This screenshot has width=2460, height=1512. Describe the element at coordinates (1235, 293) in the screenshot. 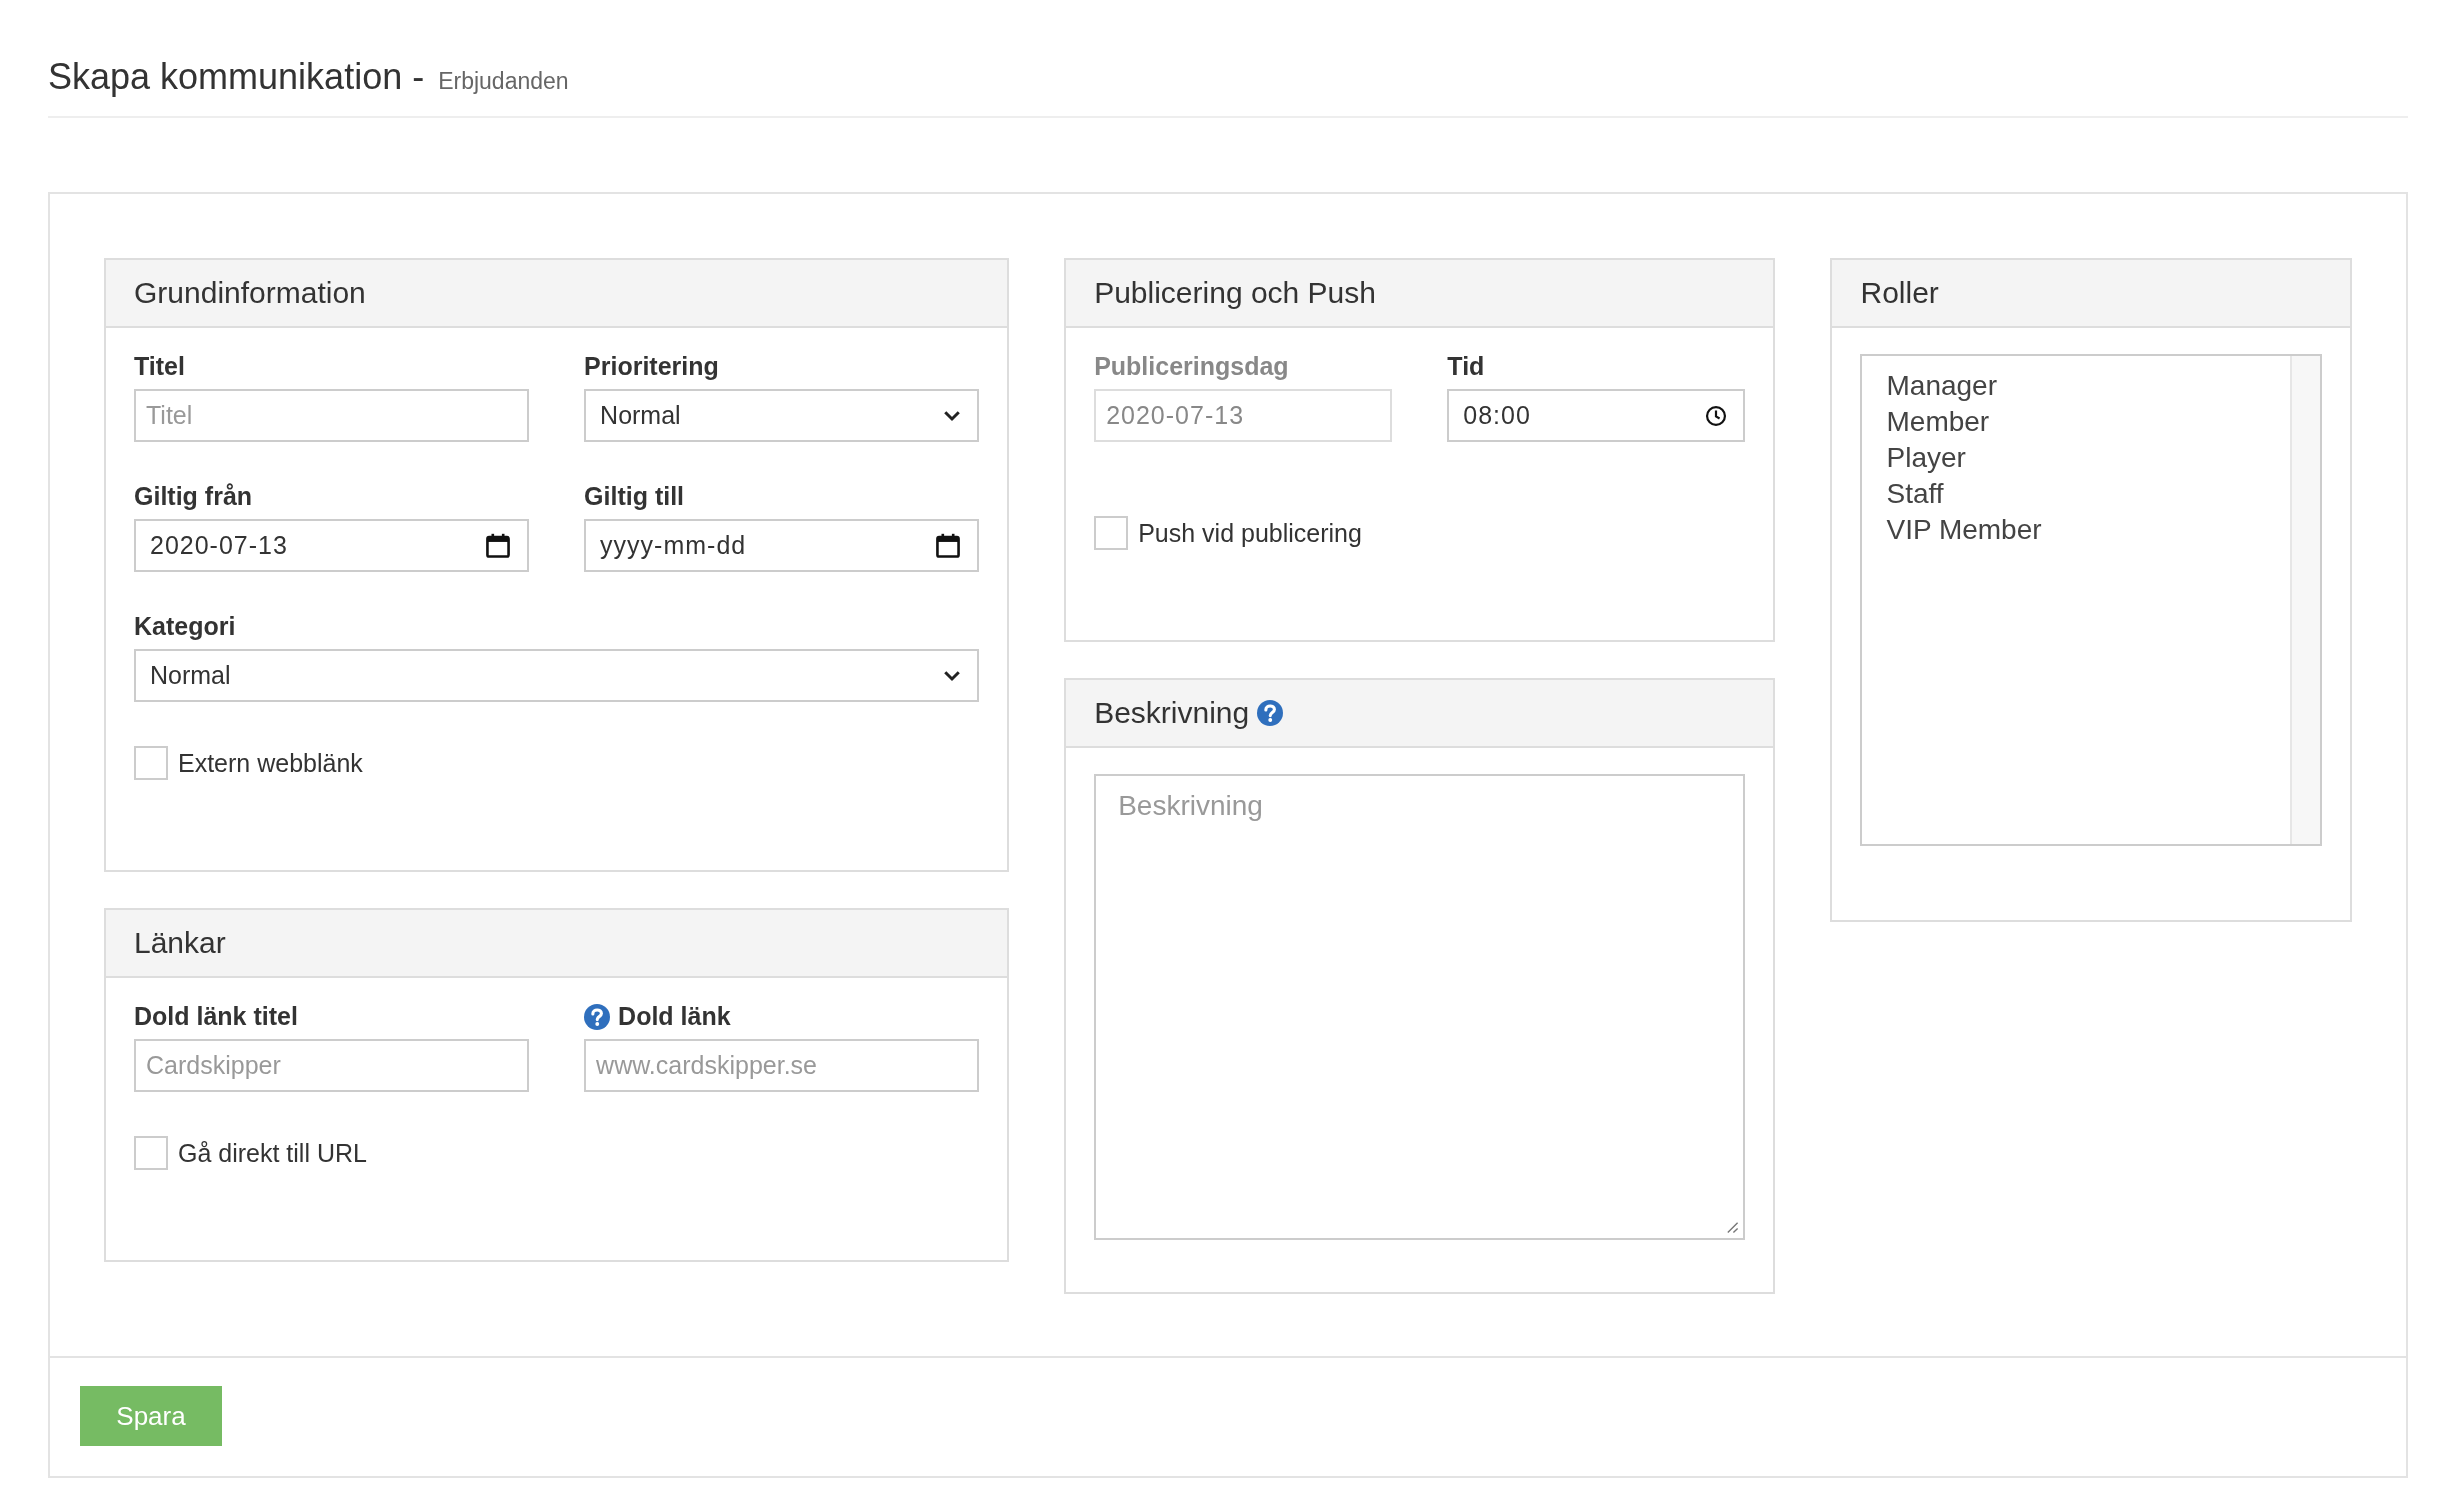

I see `panel-title: Publicering och Push` at that location.